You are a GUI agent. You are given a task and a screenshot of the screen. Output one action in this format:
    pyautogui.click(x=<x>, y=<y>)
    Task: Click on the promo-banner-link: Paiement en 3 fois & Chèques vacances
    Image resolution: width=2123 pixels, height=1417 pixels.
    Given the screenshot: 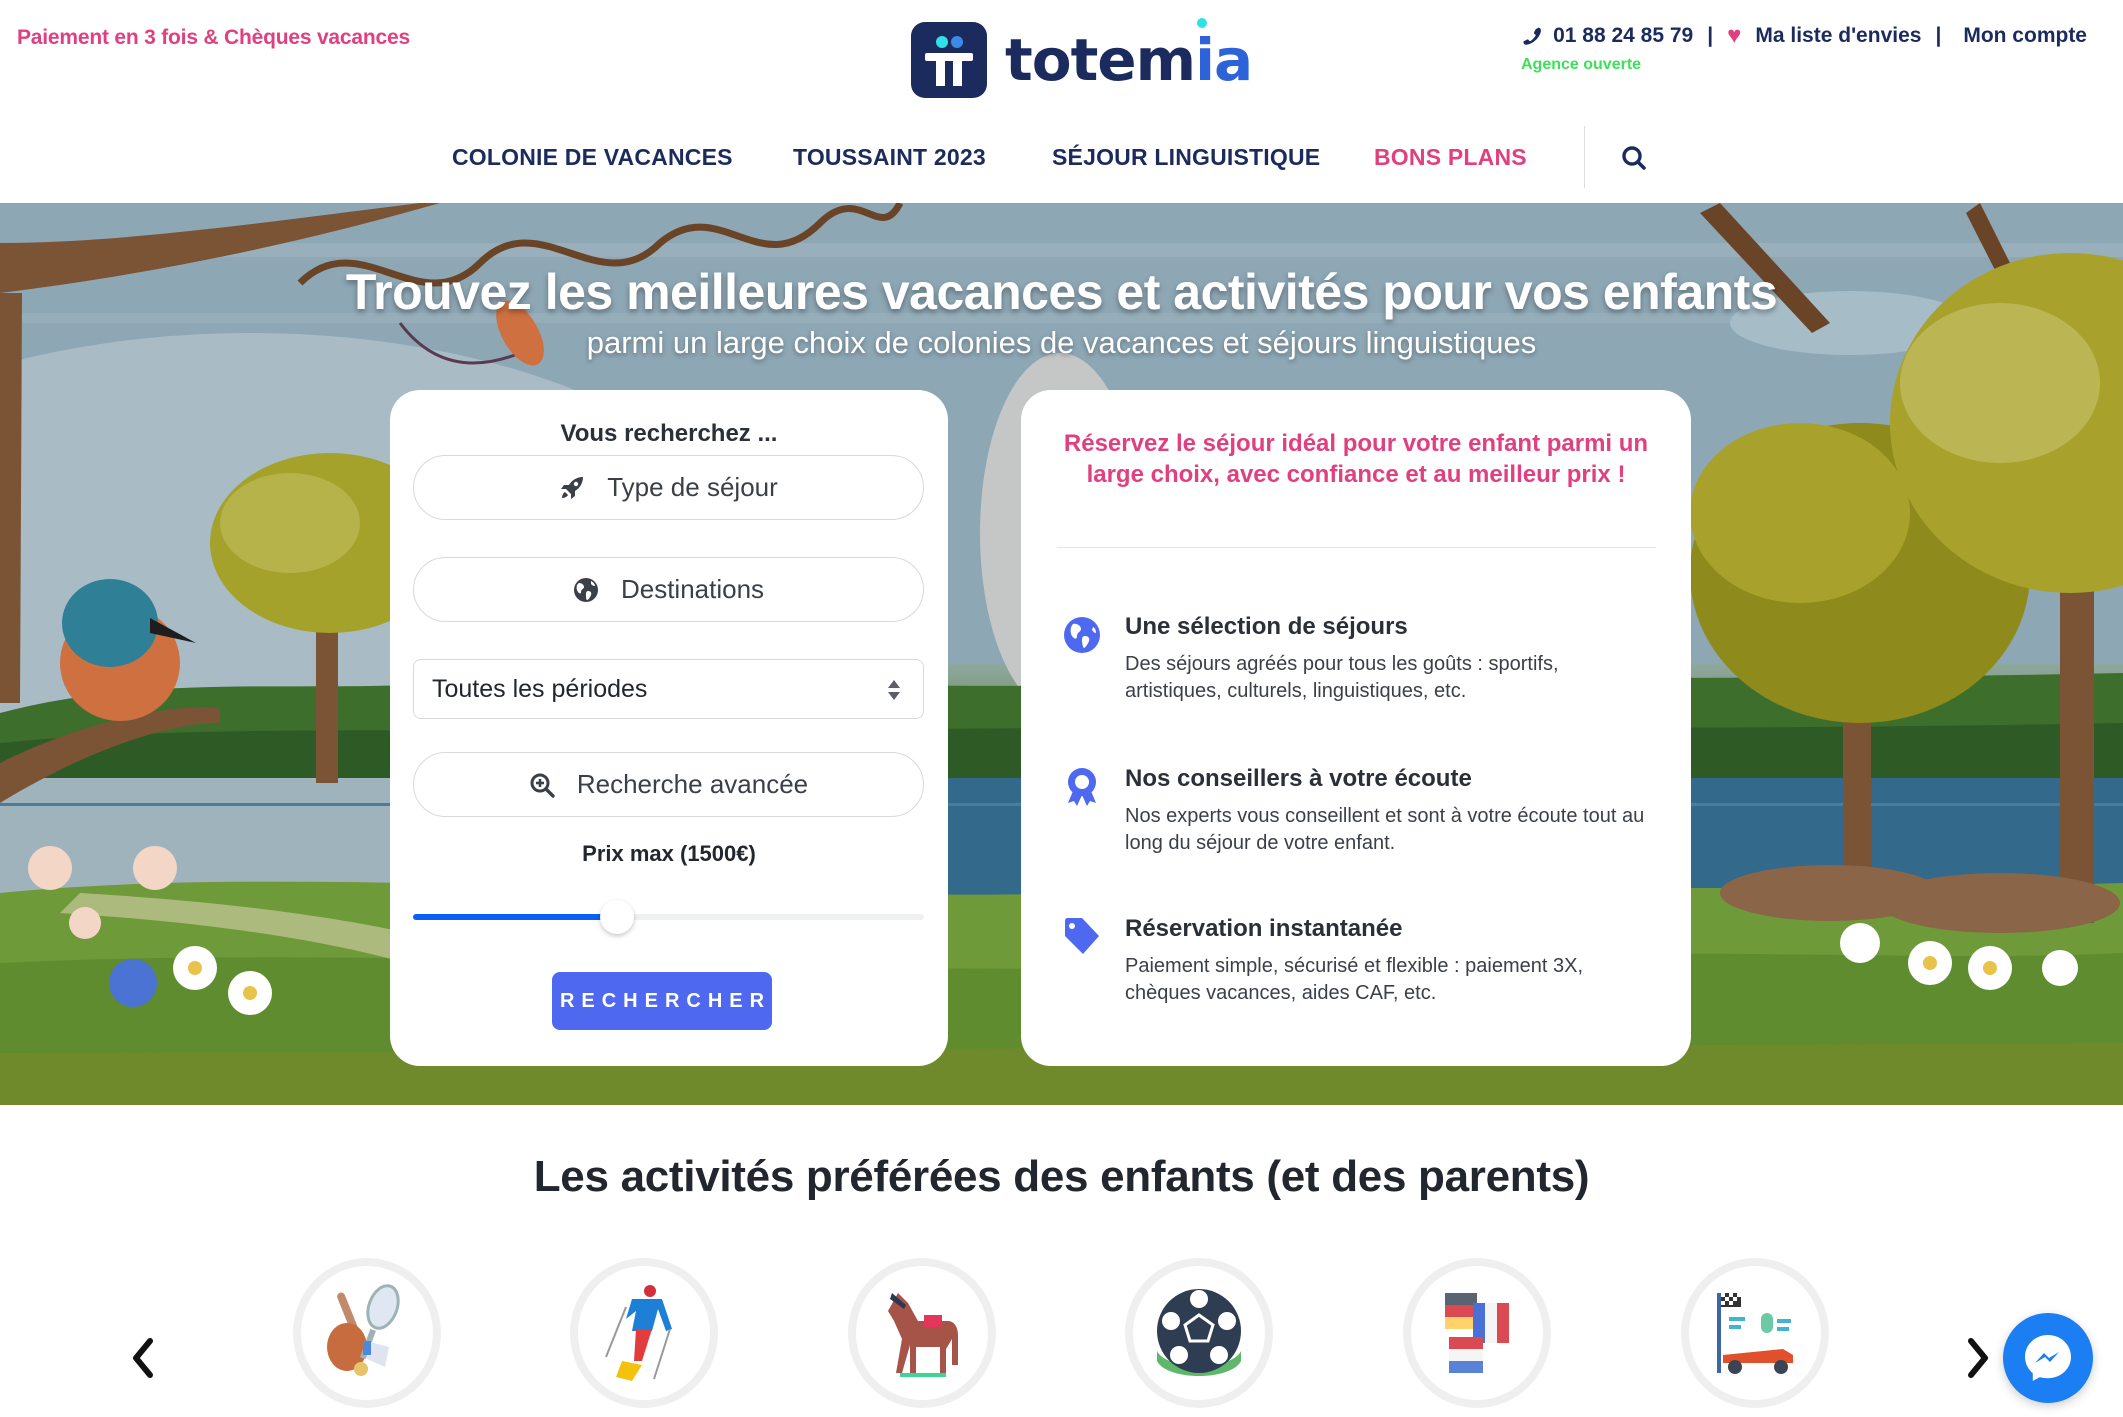 What is the action you would take?
    pyautogui.click(x=213, y=38)
    